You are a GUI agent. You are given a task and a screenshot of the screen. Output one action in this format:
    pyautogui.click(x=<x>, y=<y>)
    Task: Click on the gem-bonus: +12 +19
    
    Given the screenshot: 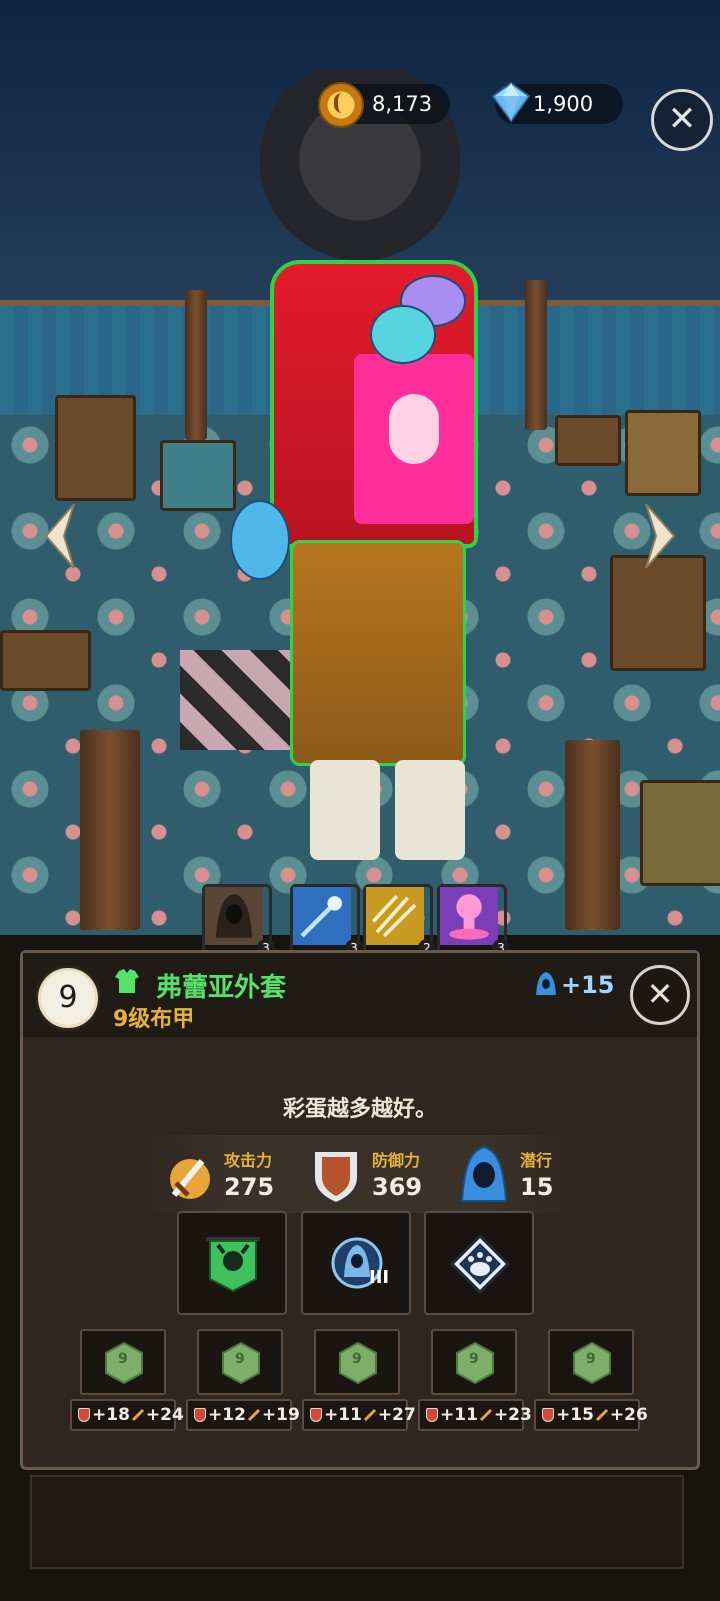 What is the action you would take?
    pyautogui.click(x=243, y=1415)
    